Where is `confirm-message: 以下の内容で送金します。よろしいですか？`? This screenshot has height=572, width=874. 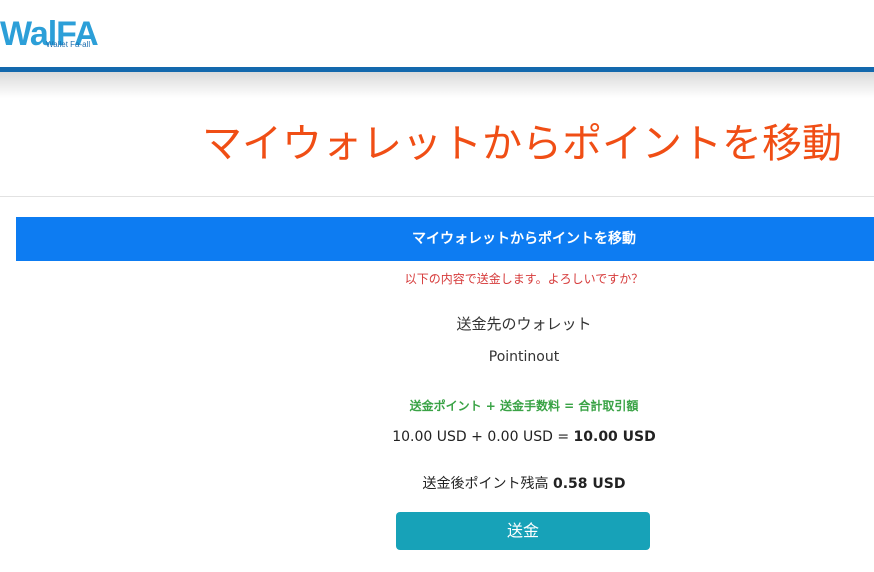
confirm-message: 以下の内容で送金します。よろしいですか？ is located at coordinates (524, 279).